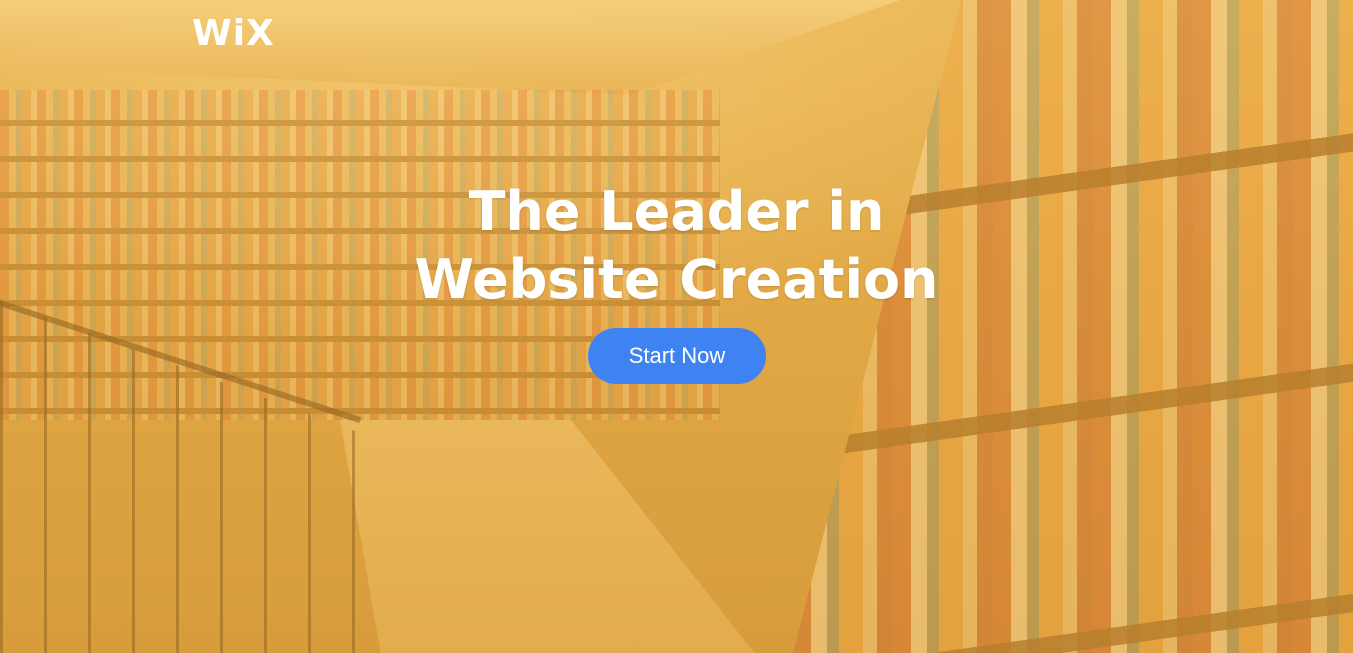  What do you see at coordinates (676, 279) in the screenshot?
I see `hero-title-line-2: Website Creation` at bounding box center [676, 279].